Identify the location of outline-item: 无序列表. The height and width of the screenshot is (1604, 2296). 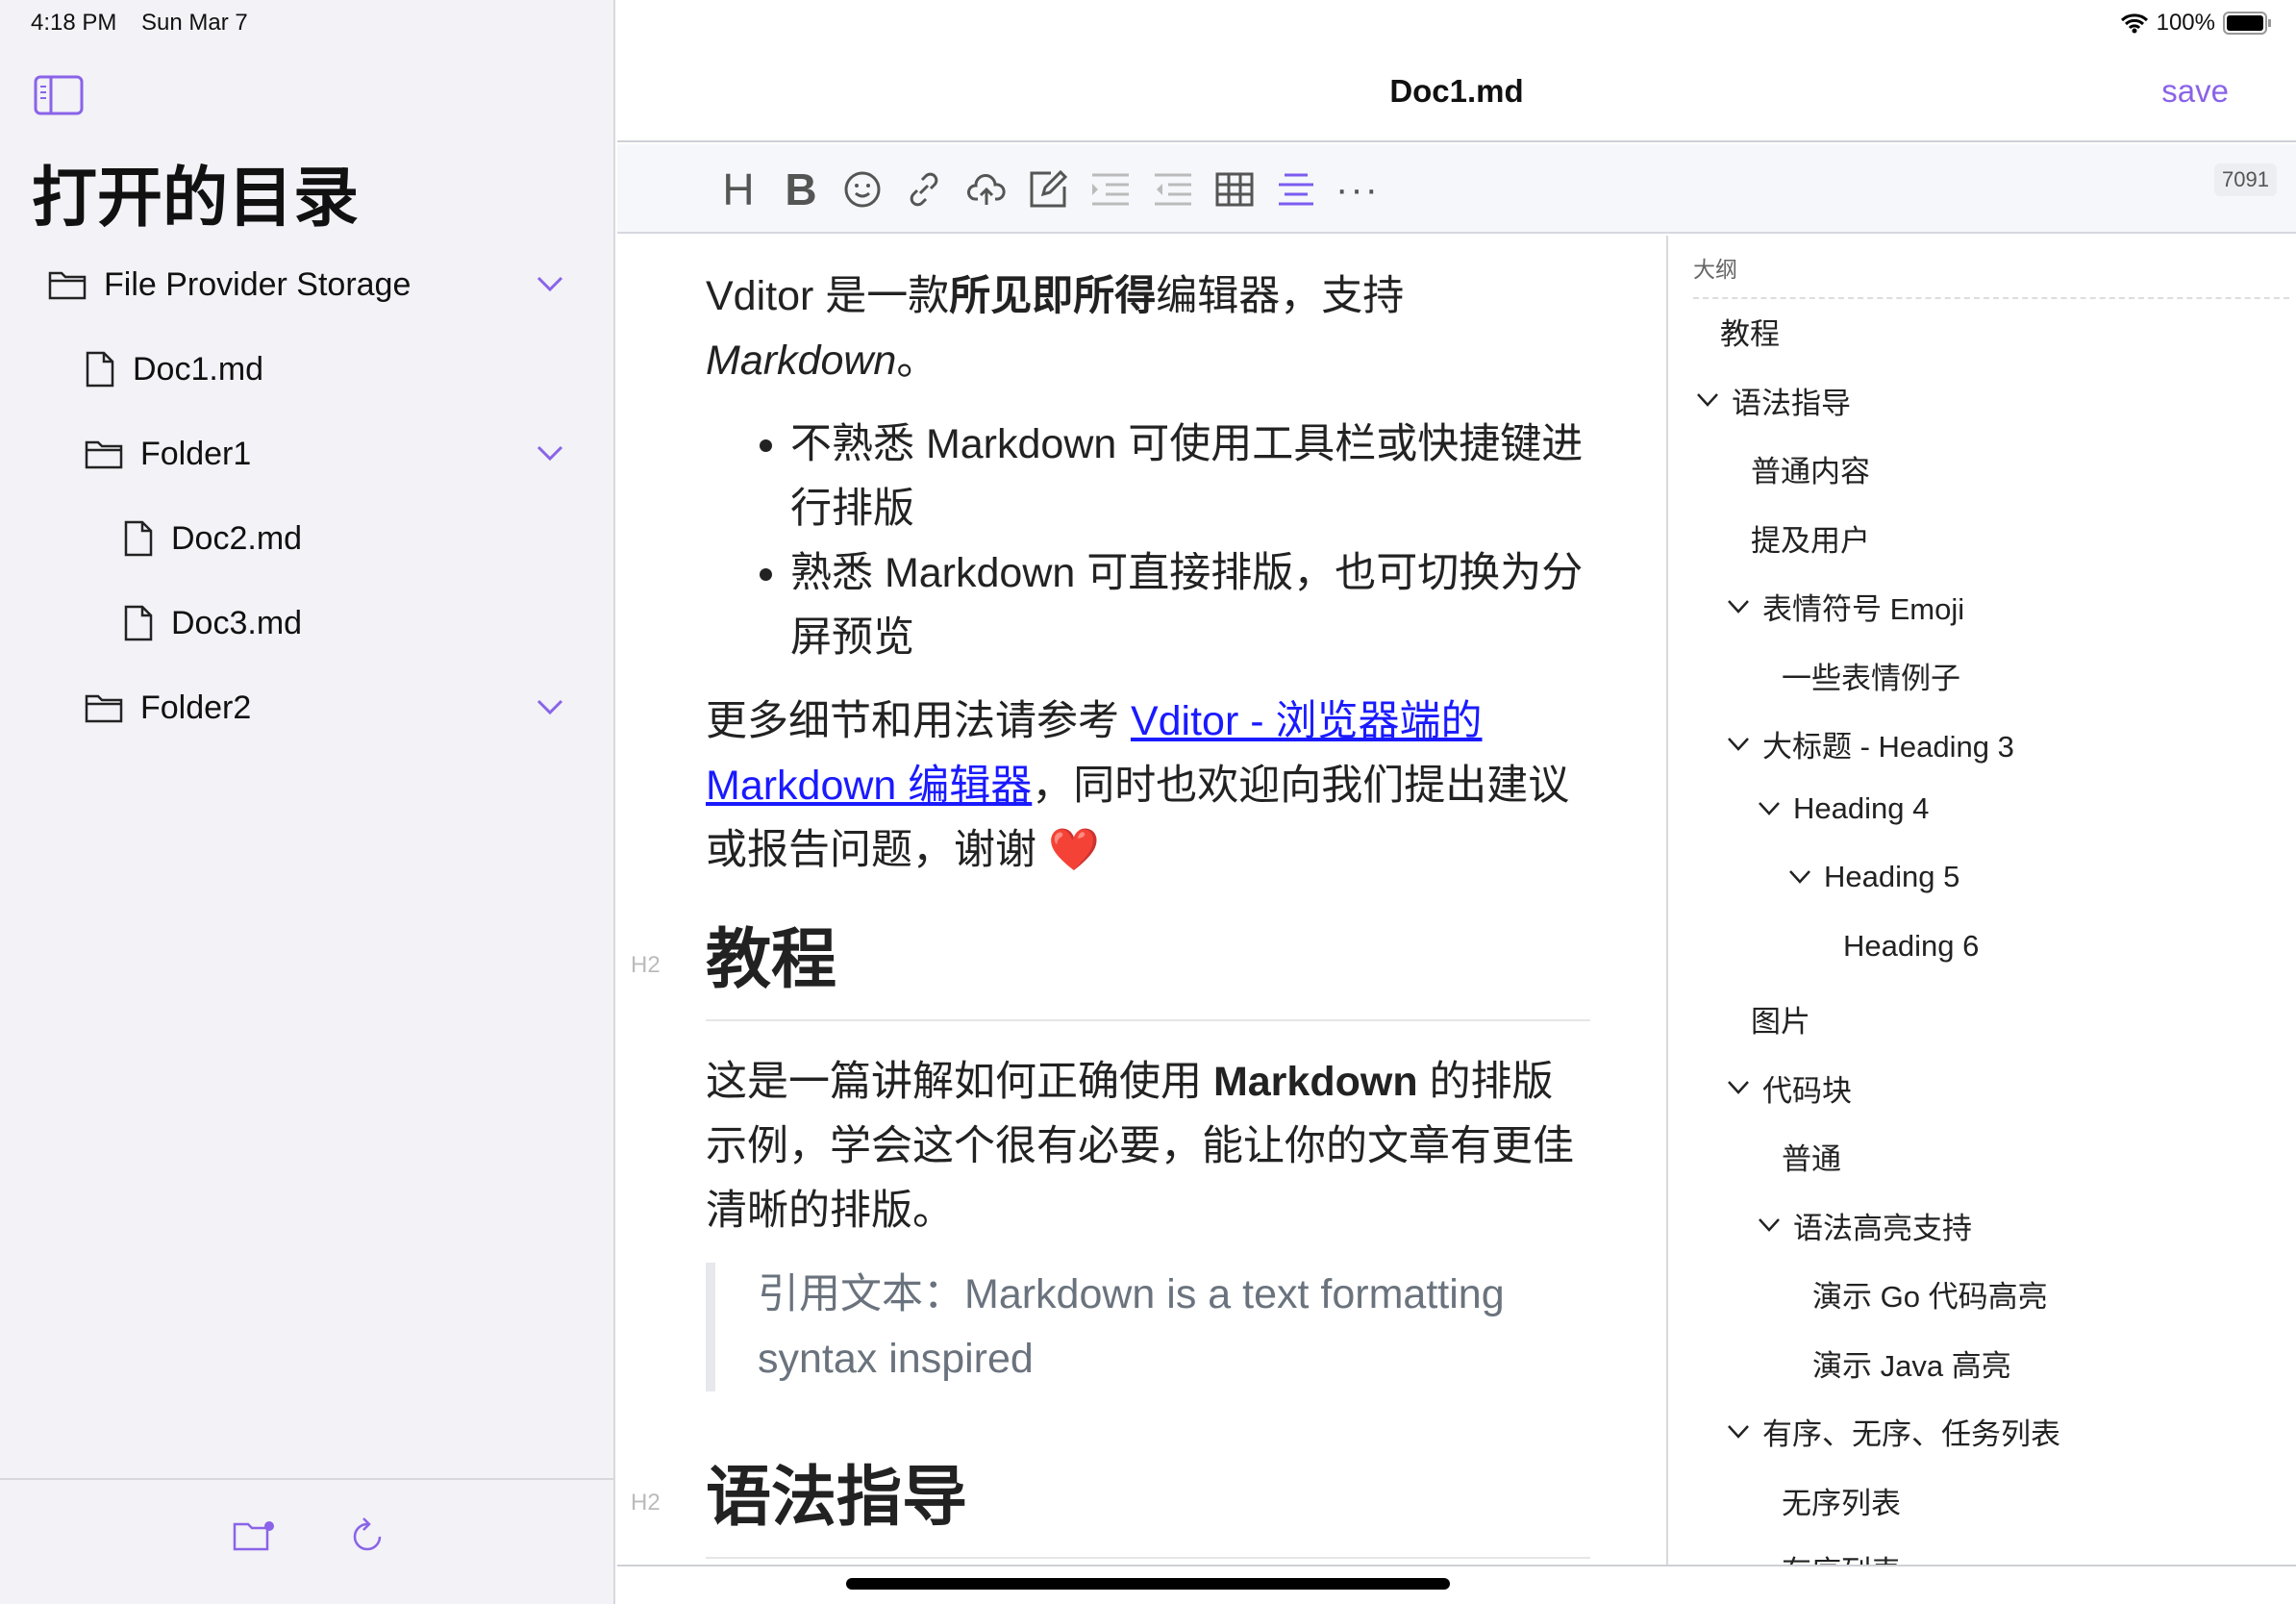
(1841, 1500).